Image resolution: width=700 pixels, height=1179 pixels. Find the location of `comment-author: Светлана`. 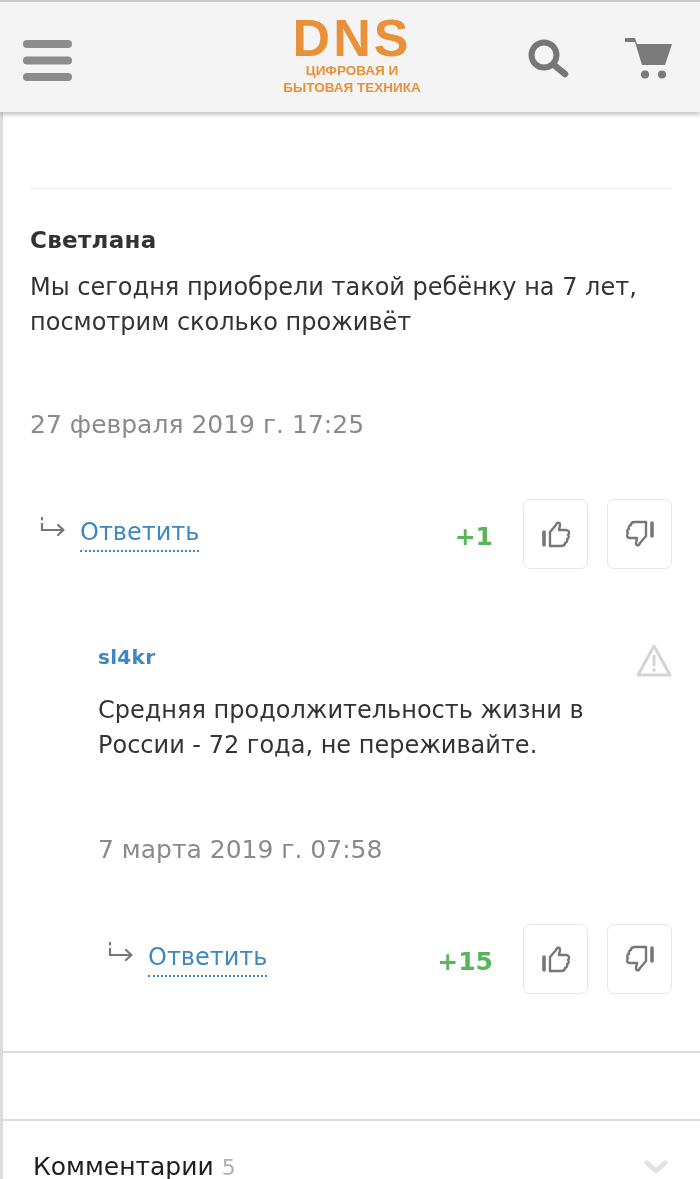

comment-author: Светлана is located at coordinates (93, 240).